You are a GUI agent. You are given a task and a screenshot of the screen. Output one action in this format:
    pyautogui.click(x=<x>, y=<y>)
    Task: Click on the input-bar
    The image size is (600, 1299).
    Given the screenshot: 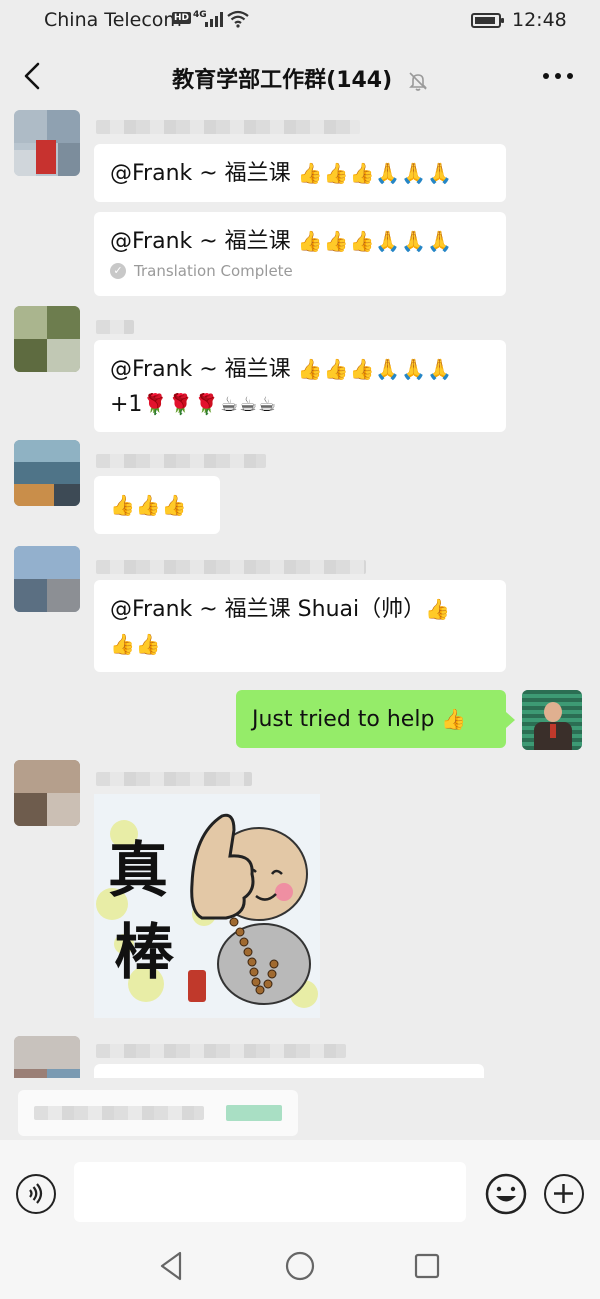 What is the action you would take?
    pyautogui.click(x=300, y=1219)
    